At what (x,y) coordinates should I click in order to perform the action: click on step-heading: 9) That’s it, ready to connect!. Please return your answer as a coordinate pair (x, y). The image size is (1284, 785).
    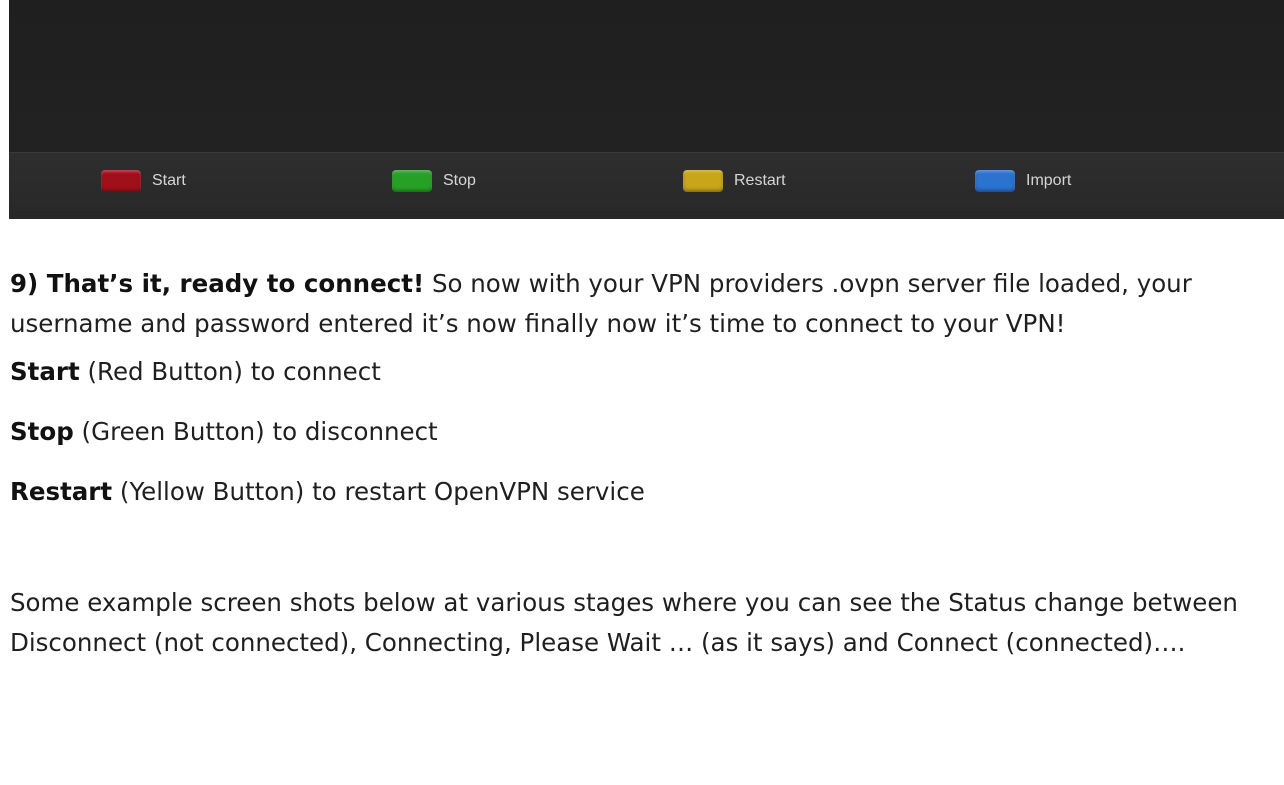
    Looking at the image, I should click on (217, 283).